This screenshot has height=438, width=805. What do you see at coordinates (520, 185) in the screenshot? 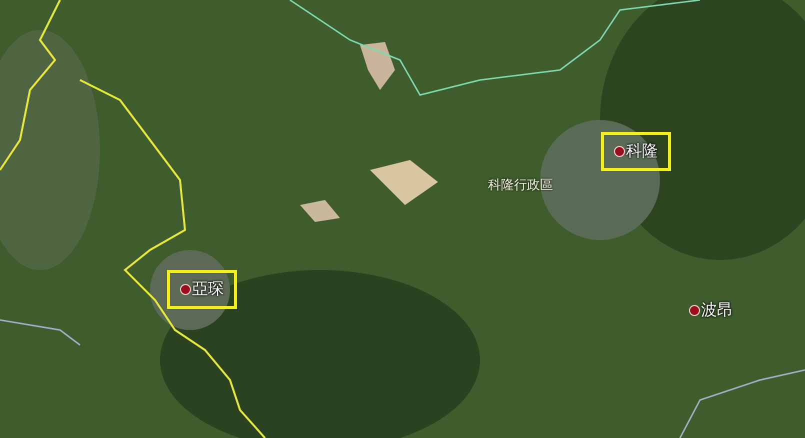
I see `region-label: 科隆行政區` at bounding box center [520, 185].